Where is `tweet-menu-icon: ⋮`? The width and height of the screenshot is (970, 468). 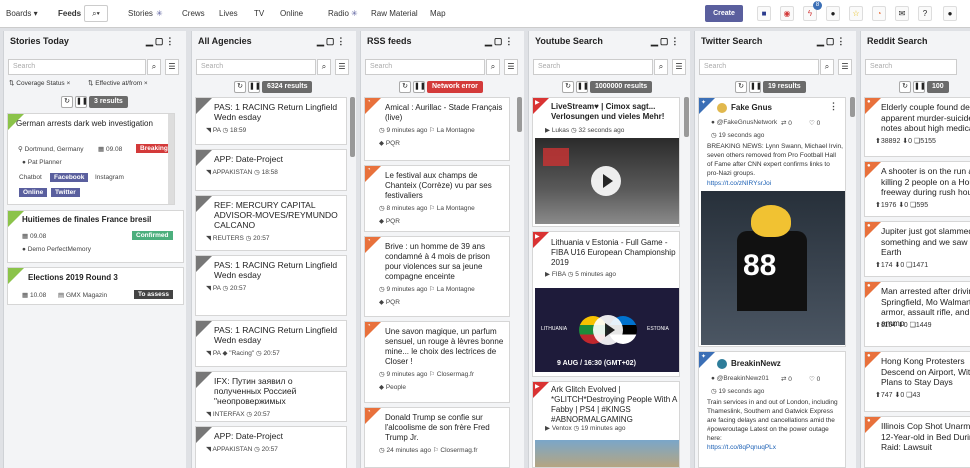
tweet-menu-icon: ⋮ is located at coordinates (833, 106).